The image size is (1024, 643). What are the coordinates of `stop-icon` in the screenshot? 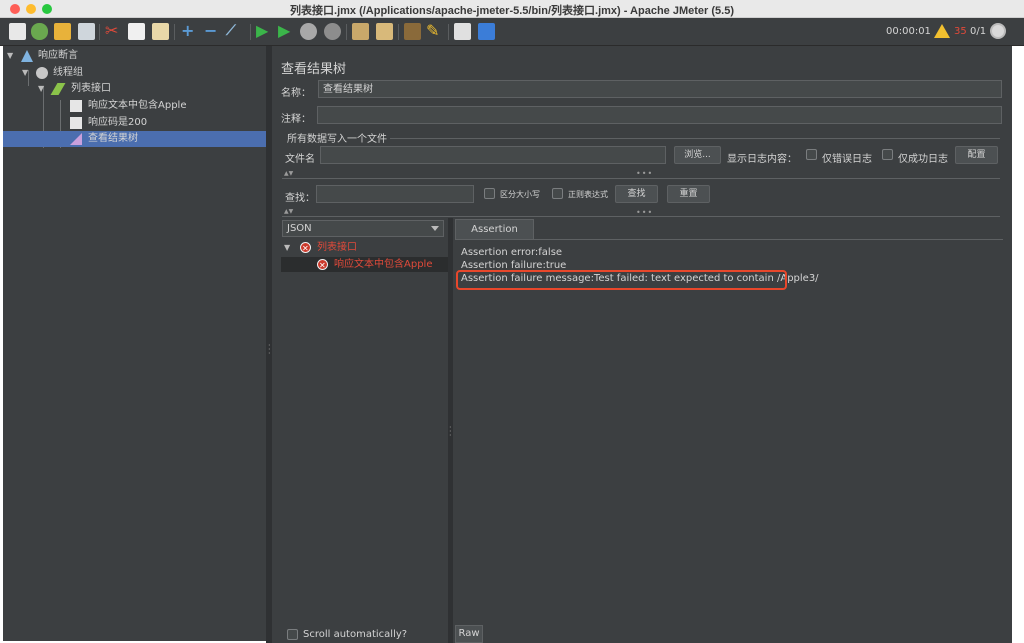 It's located at (308, 31).